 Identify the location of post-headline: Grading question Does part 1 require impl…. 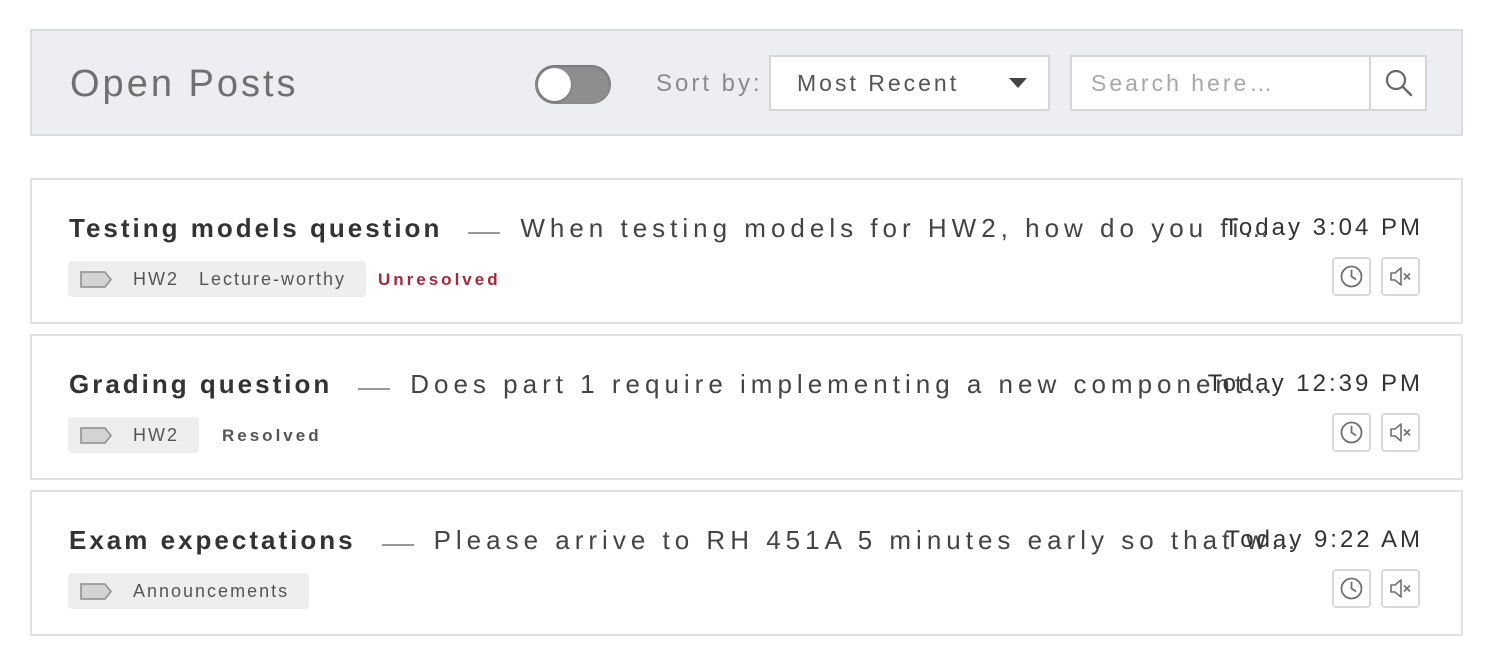
(673, 386).